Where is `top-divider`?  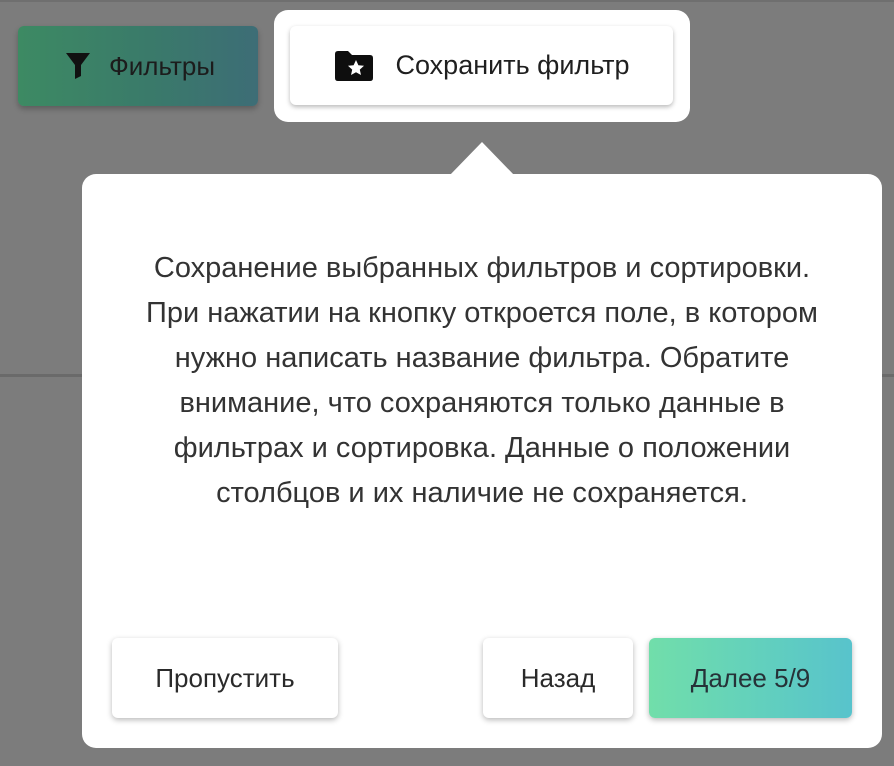 top-divider is located at coordinates (447, 1).